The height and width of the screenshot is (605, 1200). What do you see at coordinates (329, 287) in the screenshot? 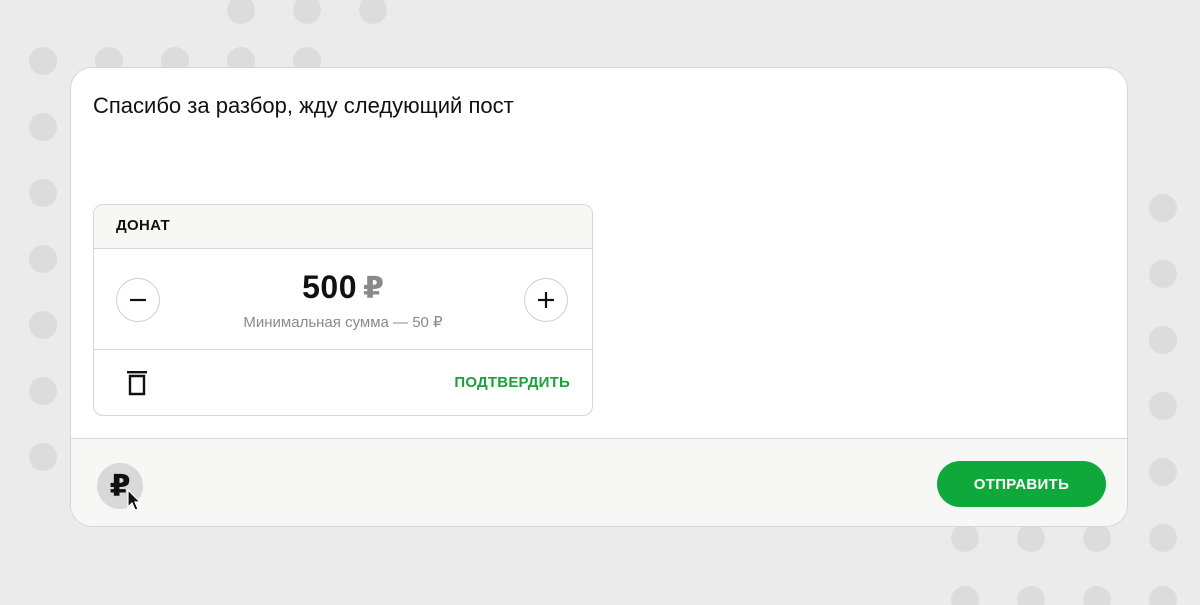
I see `amount-value: 500` at bounding box center [329, 287].